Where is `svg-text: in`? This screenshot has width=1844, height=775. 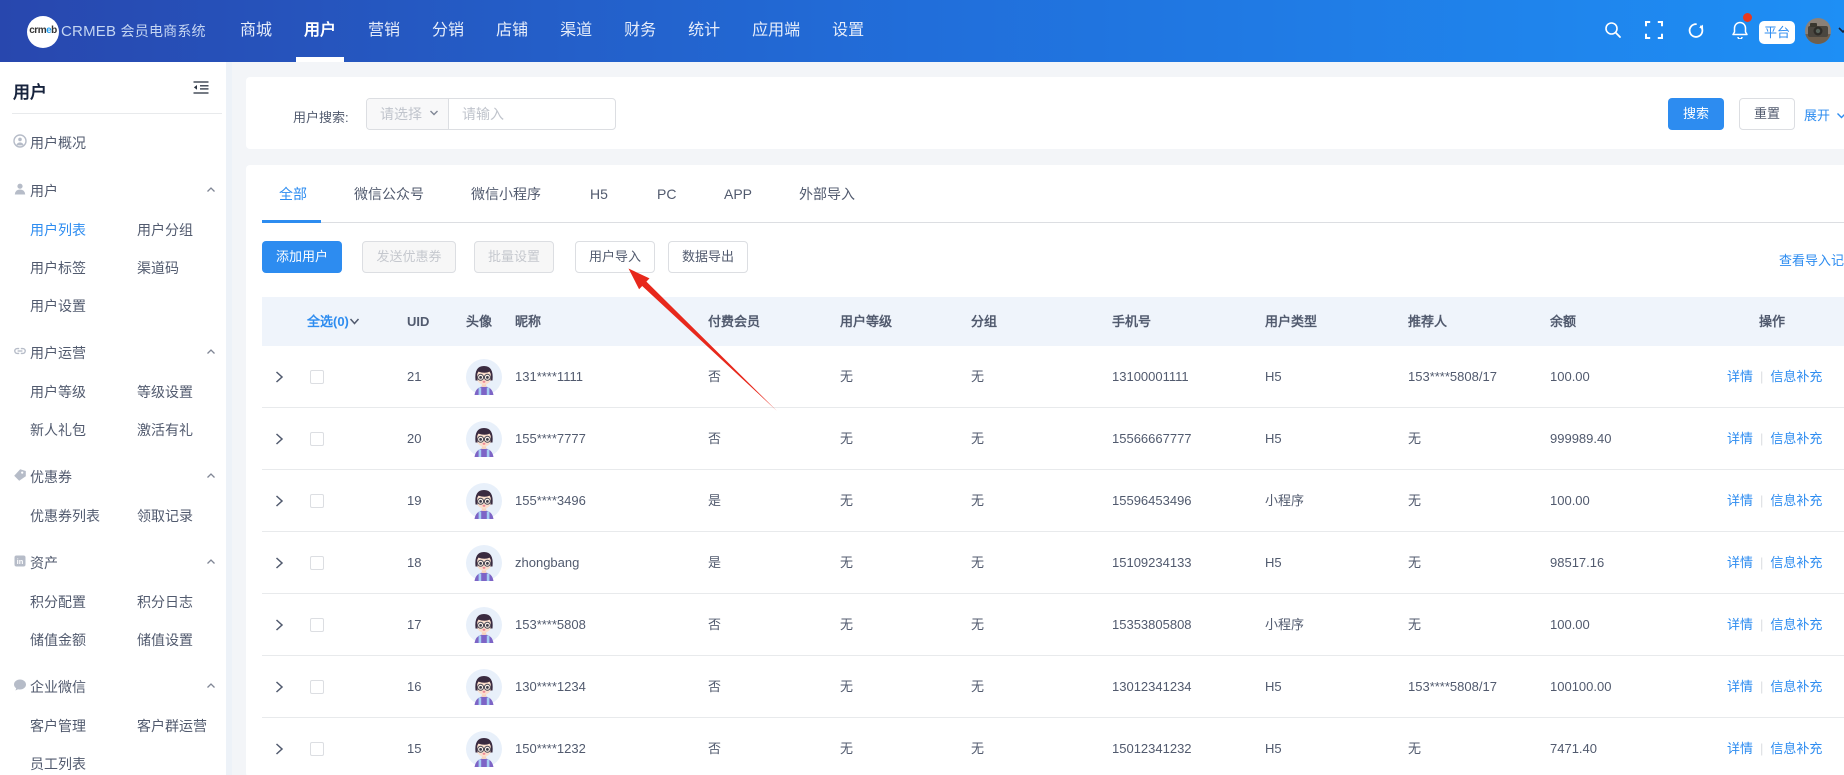
svg-text: in is located at coordinates (20, 561).